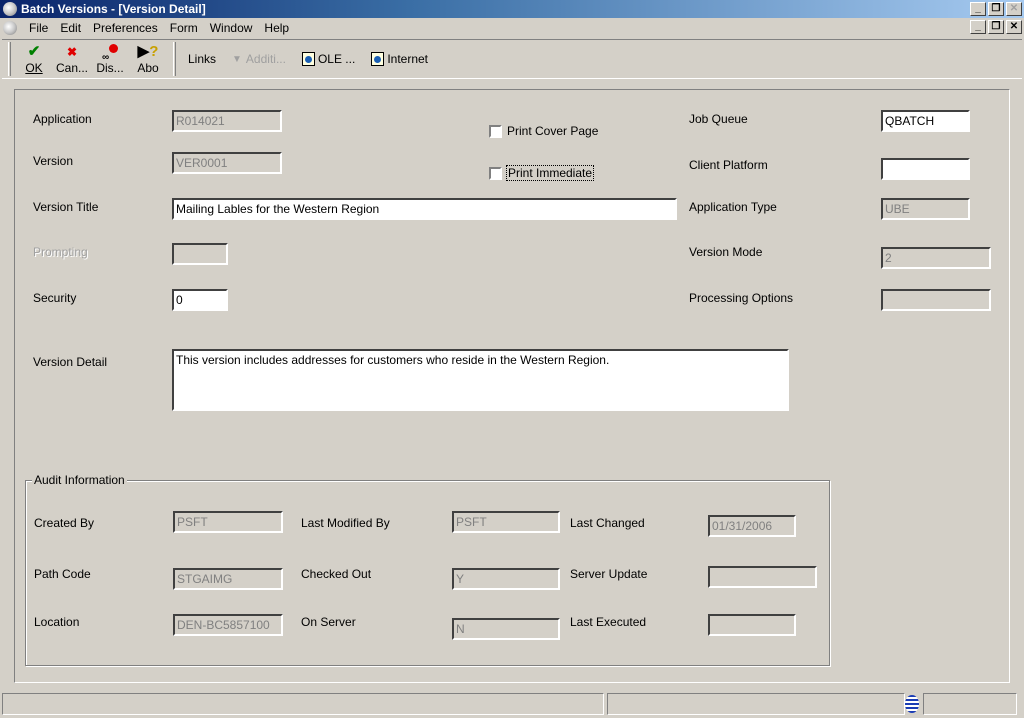  I want to click on print-immediate-box, so click(495, 173).